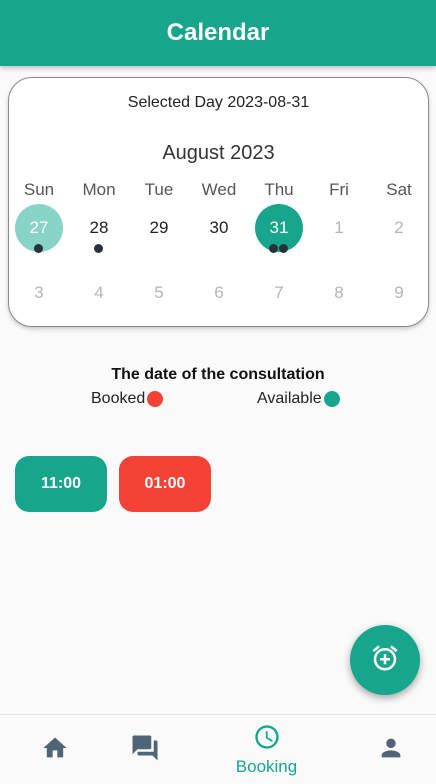  I want to click on weekday-thu: Thu, so click(279, 189).